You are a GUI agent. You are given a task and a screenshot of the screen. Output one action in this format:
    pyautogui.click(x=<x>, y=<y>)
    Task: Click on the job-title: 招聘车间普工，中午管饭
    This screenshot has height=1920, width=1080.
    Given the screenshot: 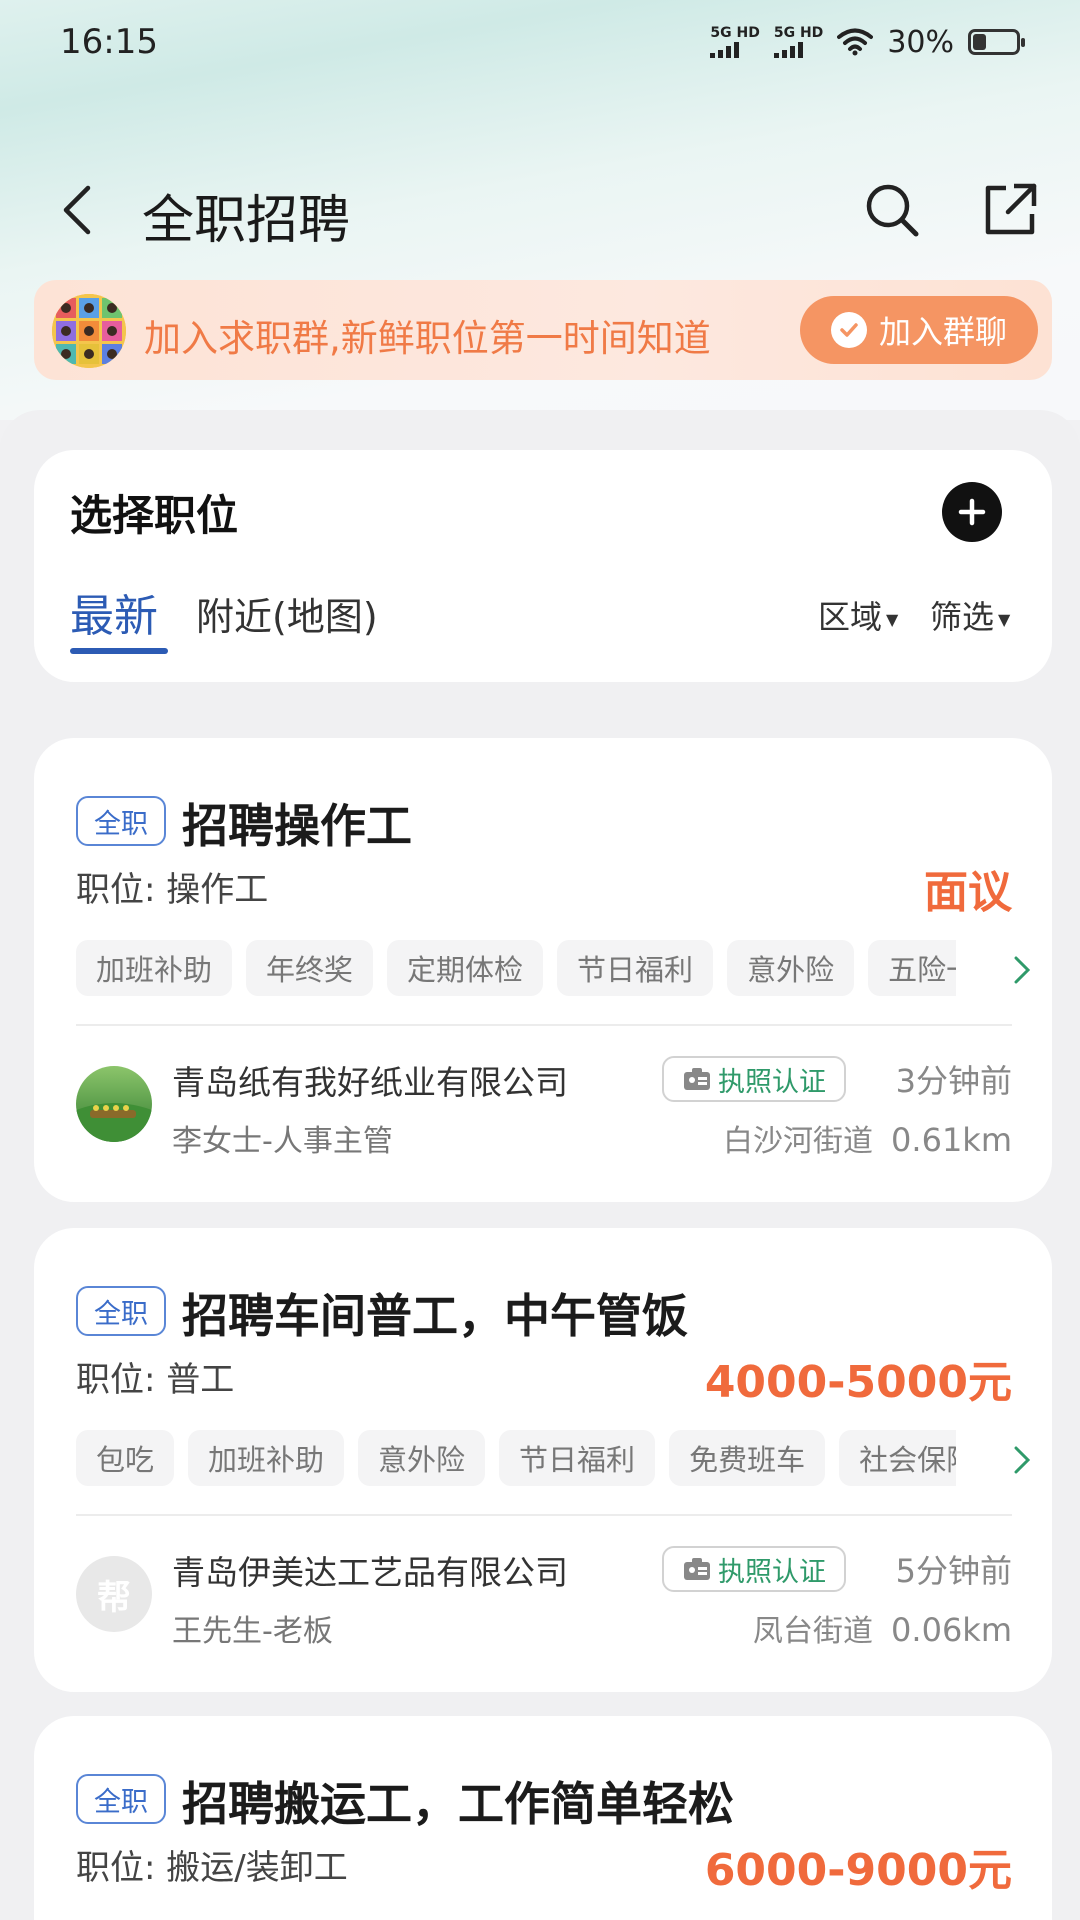 What is the action you would take?
    pyautogui.click(x=435, y=1316)
    